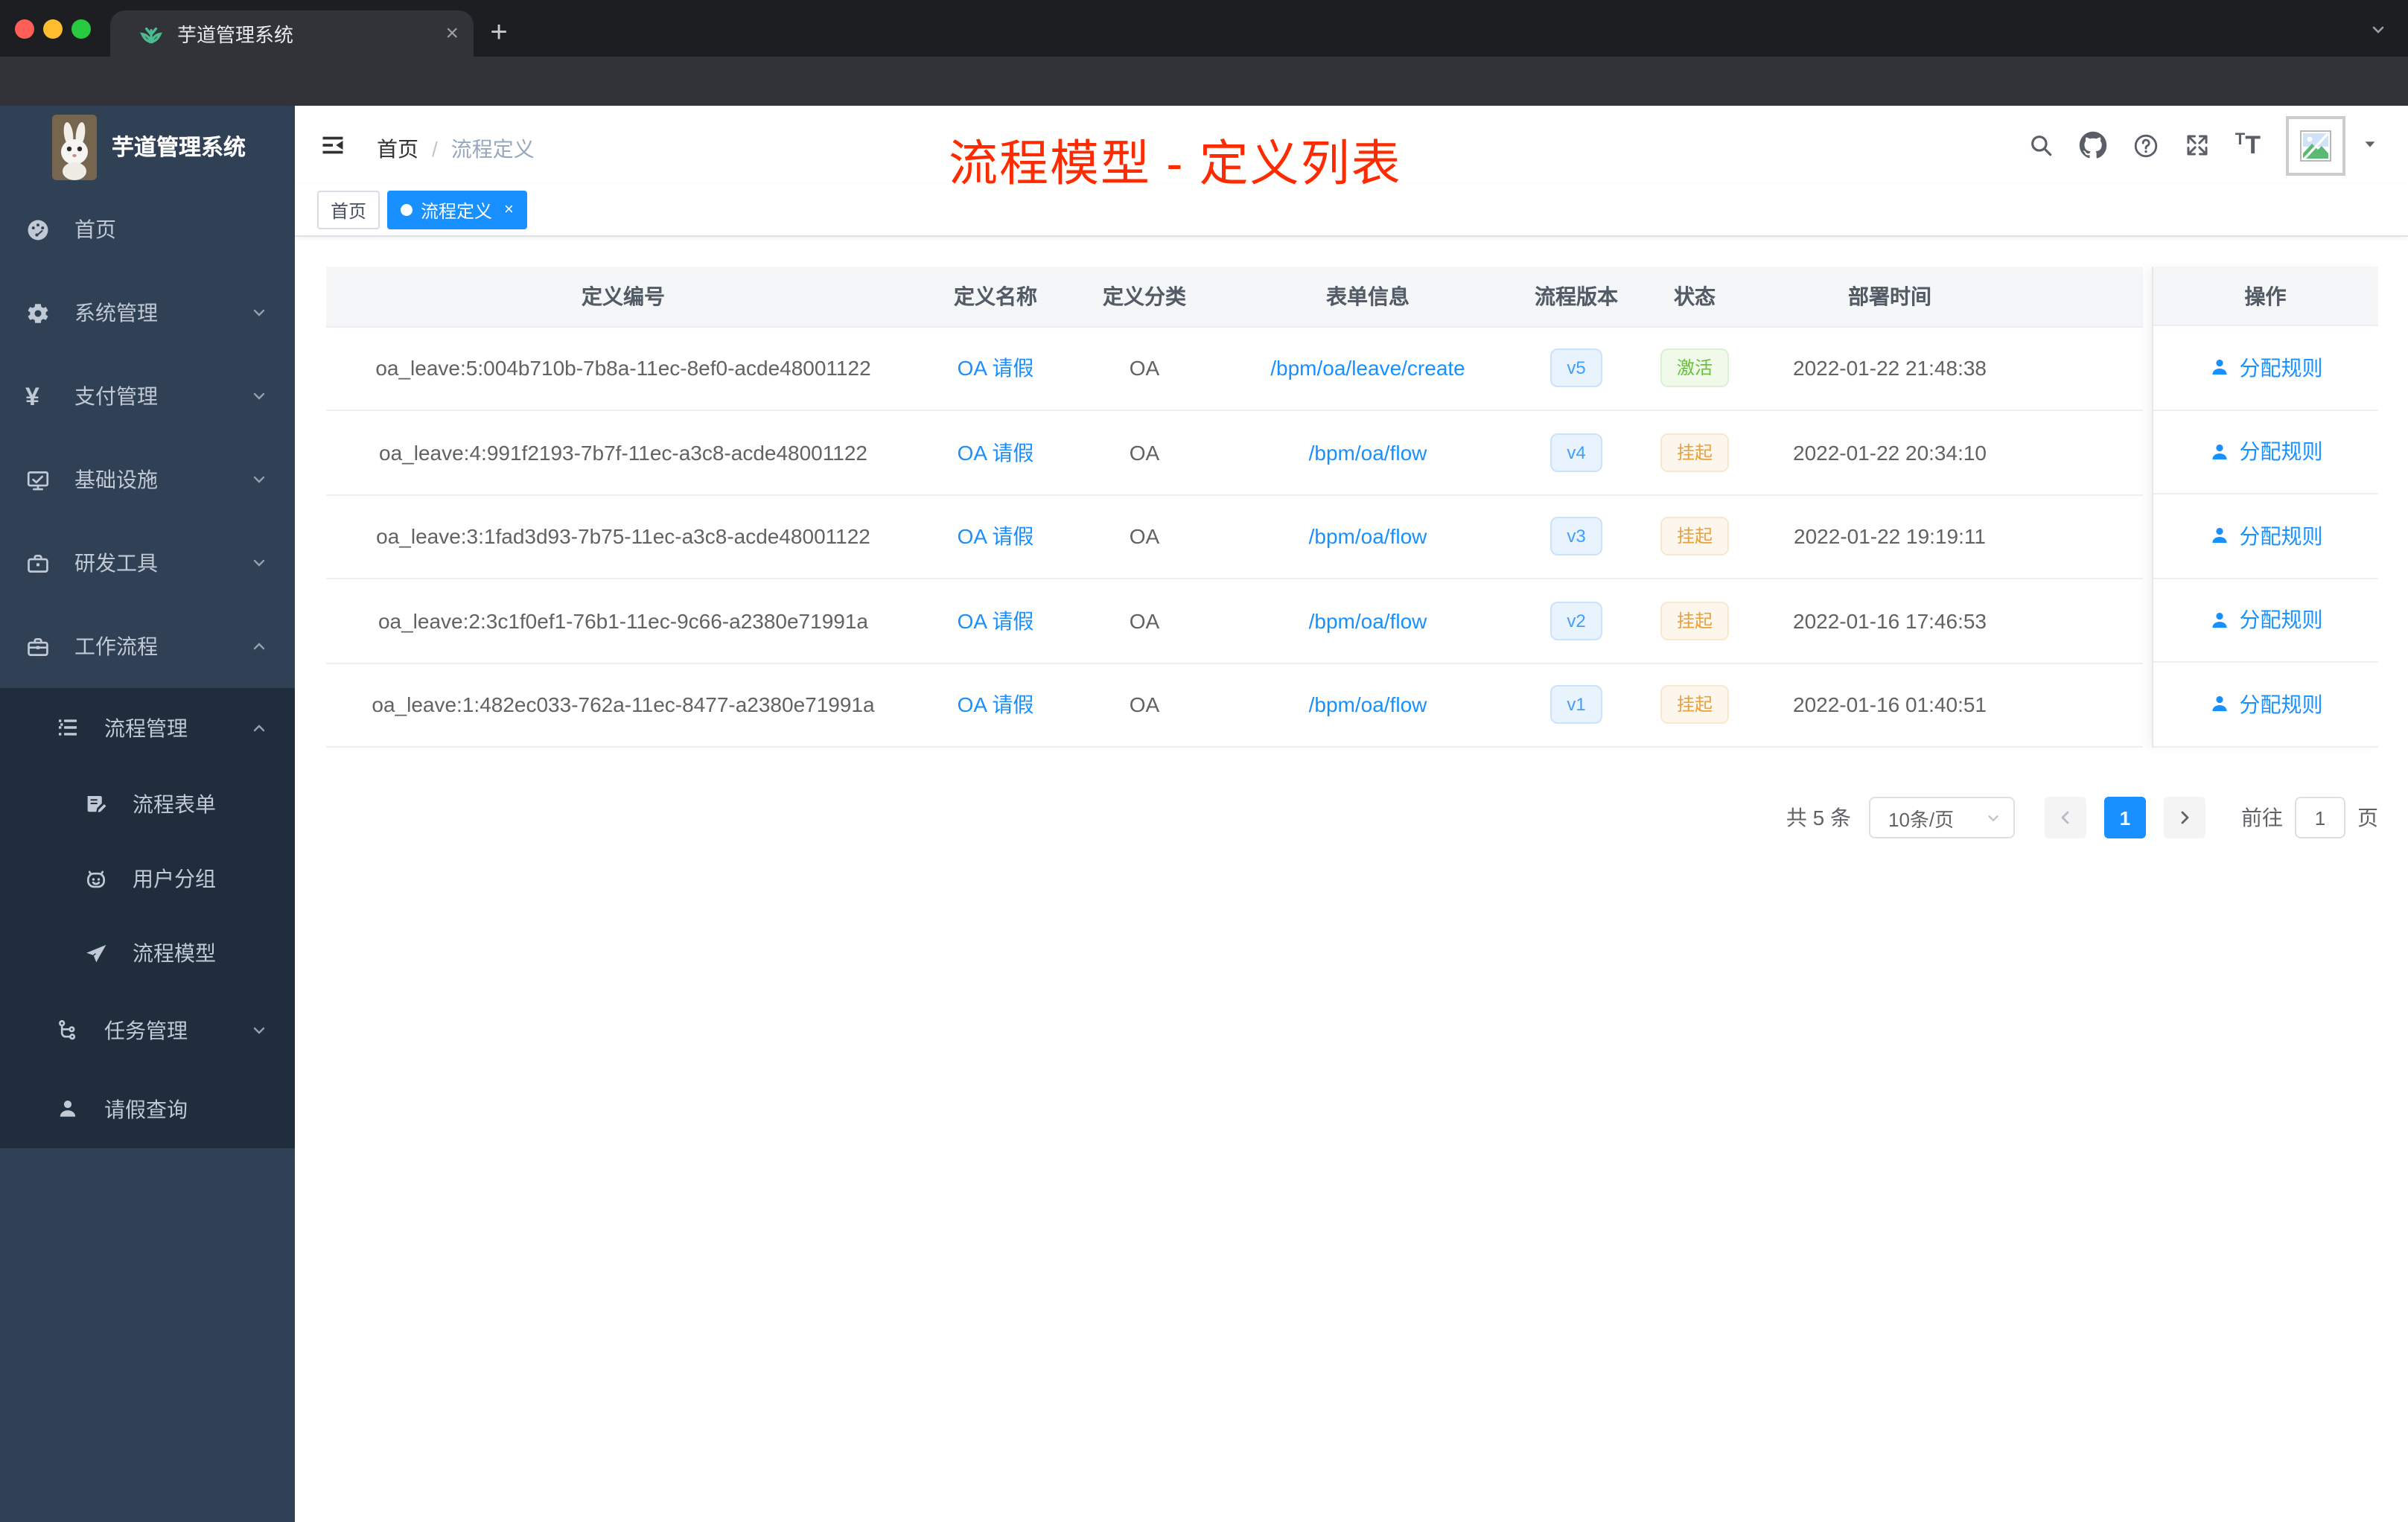 The width and height of the screenshot is (2408, 1522). I want to click on goto-label: 前往, so click(2262, 818).